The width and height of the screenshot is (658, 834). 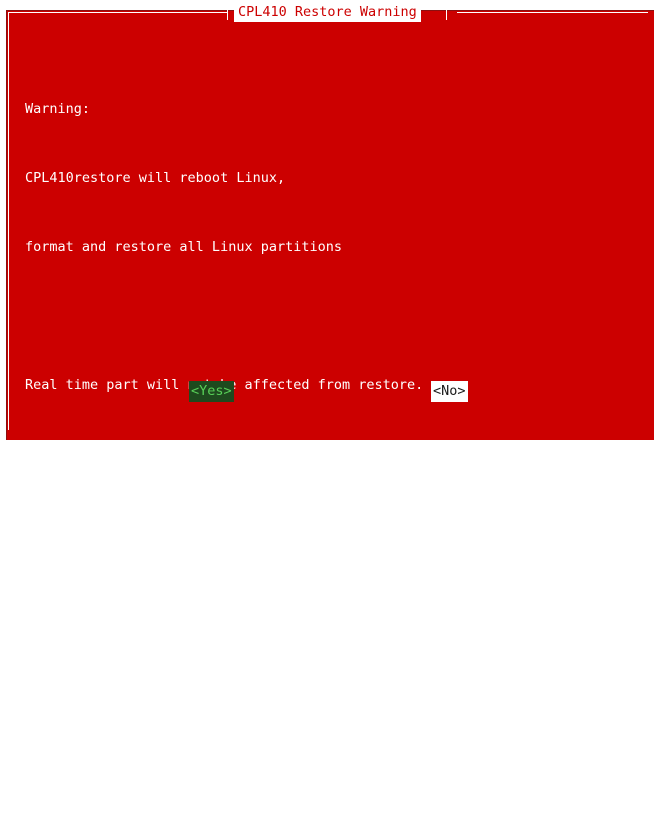 I want to click on yes-button: <Yes>, so click(x=211, y=391).